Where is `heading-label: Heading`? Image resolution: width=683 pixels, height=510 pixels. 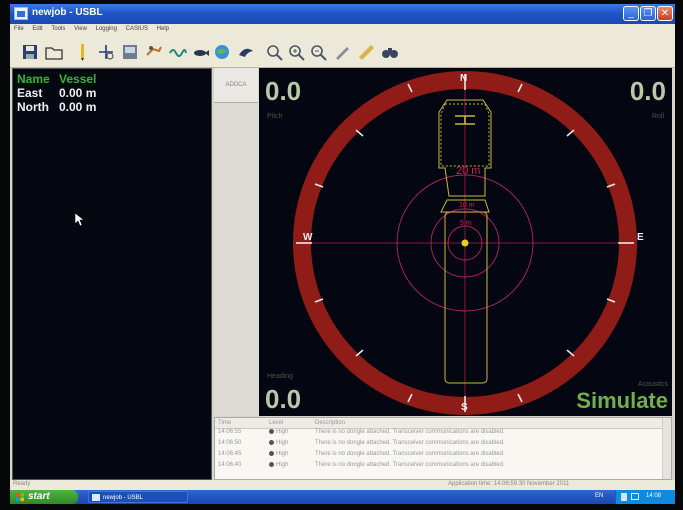
heading-label: Heading is located at coordinates (280, 376).